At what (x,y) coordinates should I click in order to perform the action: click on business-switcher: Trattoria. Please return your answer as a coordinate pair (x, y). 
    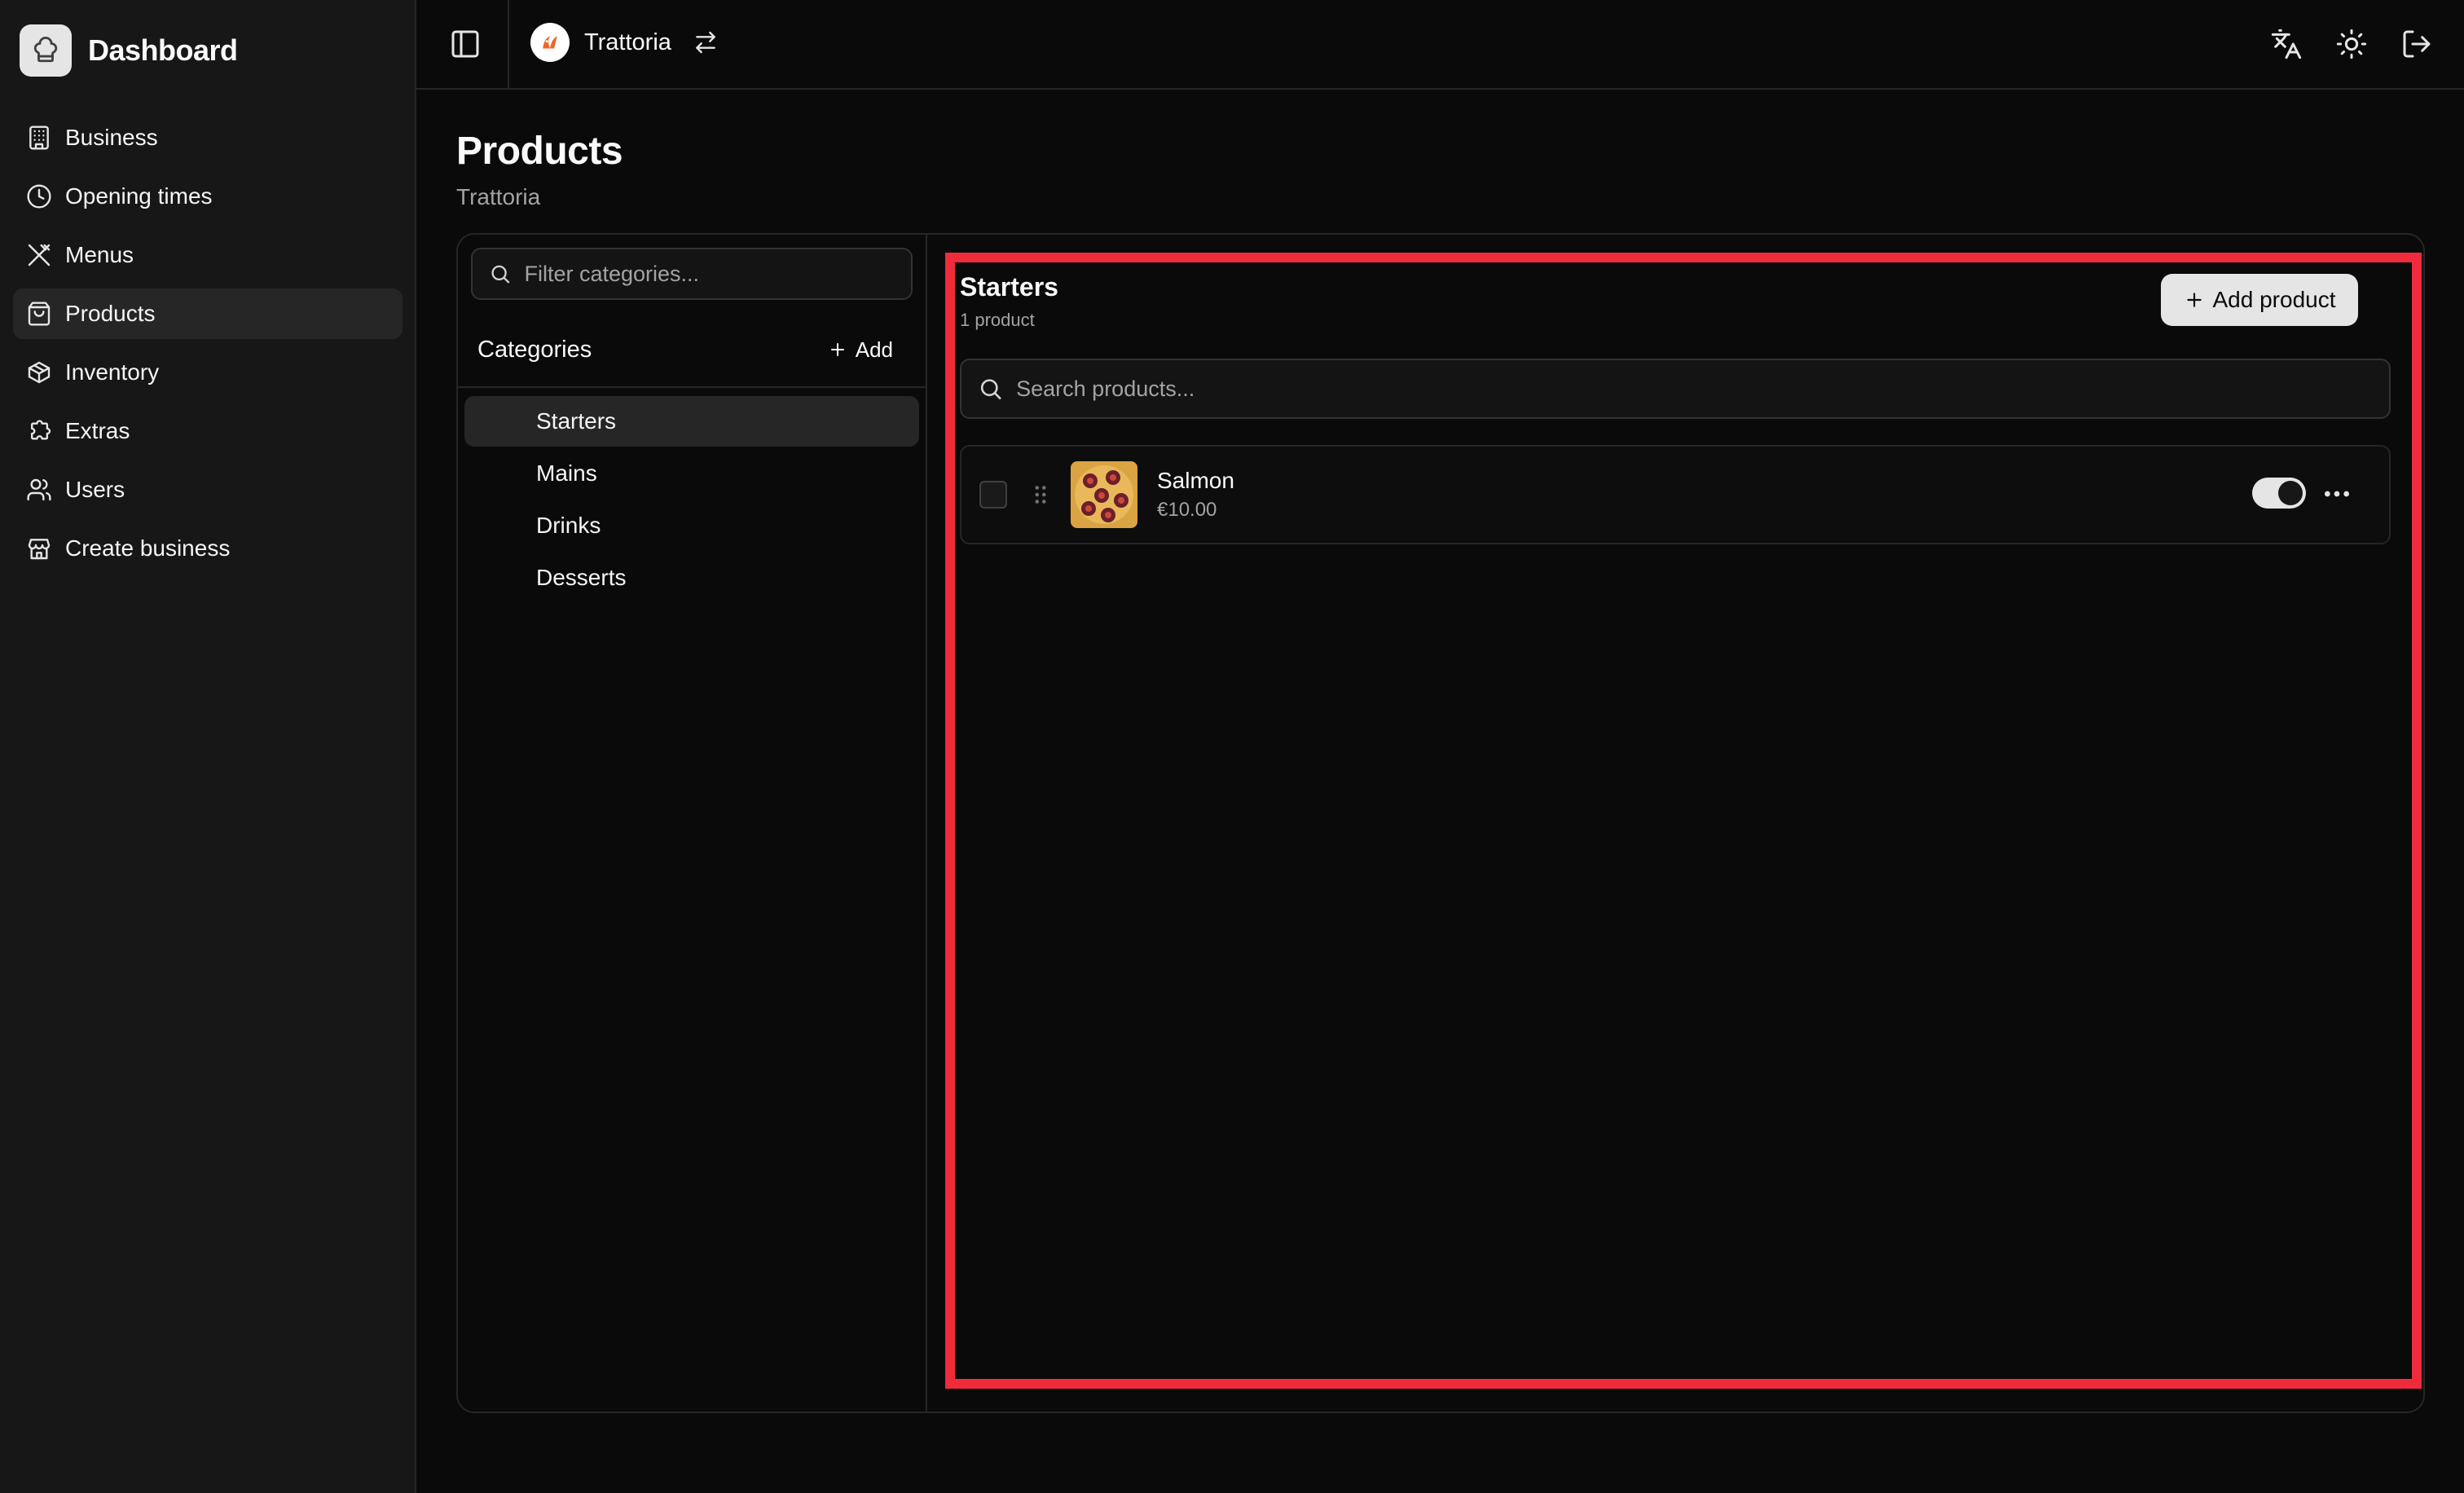
    Looking at the image, I should click on (624, 42).